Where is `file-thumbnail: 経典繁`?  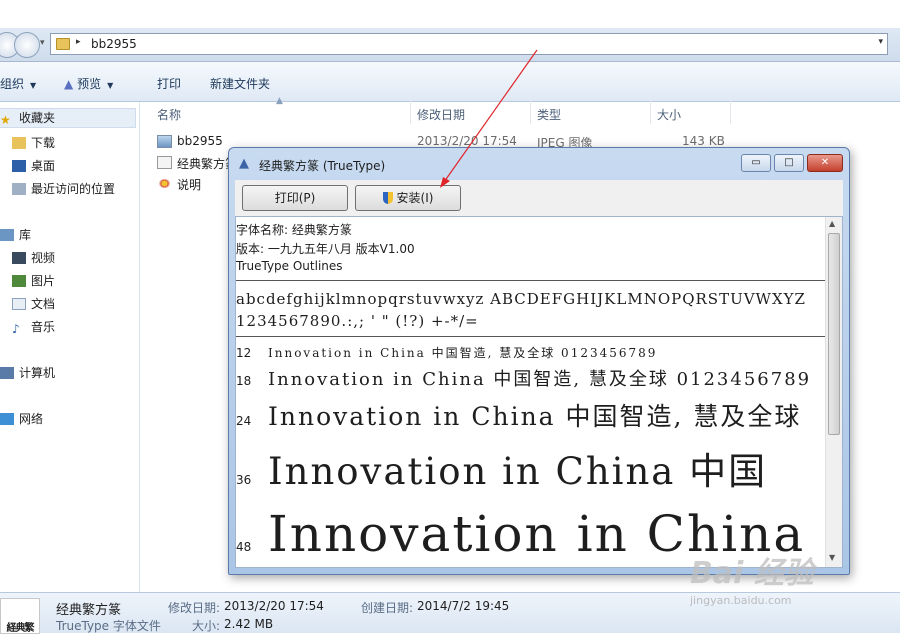
file-thumbnail: 経典繁 is located at coordinates (20, 616).